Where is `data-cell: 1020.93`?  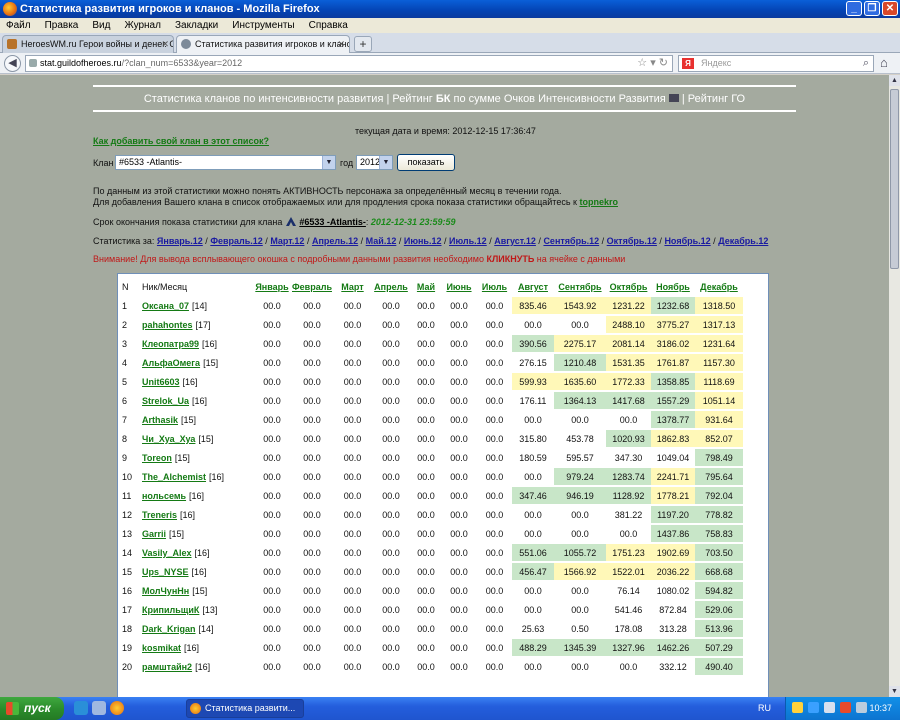
data-cell: 1020.93 is located at coordinates (628, 438).